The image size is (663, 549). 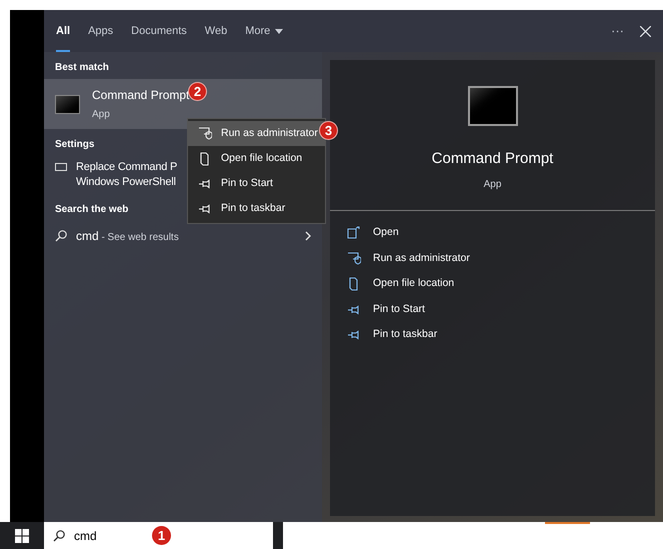 What do you see at coordinates (85, 536) in the screenshot?
I see `search-text: cmd` at bounding box center [85, 536].